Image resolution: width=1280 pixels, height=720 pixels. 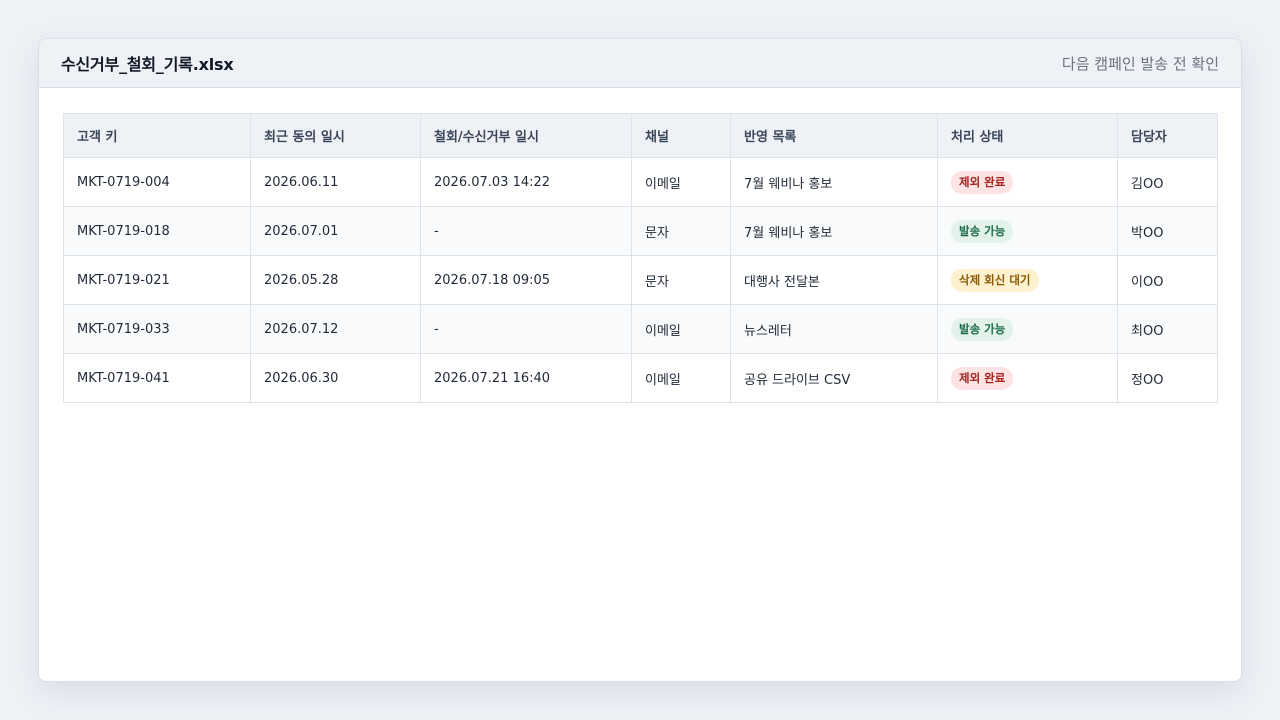 What do you see at coordinates (1167, 135) in the screenshot?
I see `column-header-owner: 담당자` at bounding box center [1167, 135].